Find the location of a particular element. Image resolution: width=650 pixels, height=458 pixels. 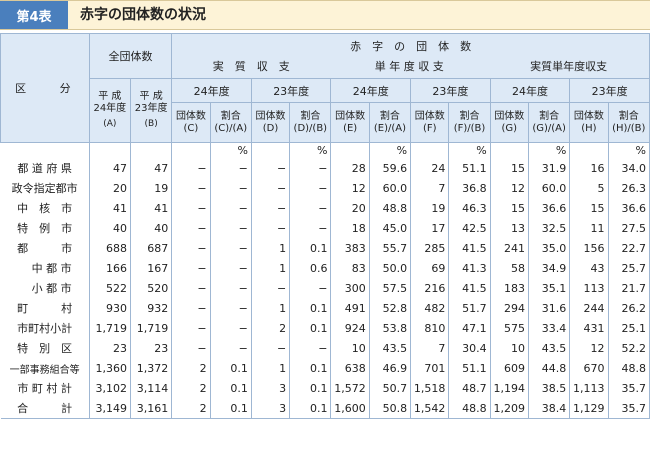

table-cell: 38.4 is located at coordinates (549, 408).